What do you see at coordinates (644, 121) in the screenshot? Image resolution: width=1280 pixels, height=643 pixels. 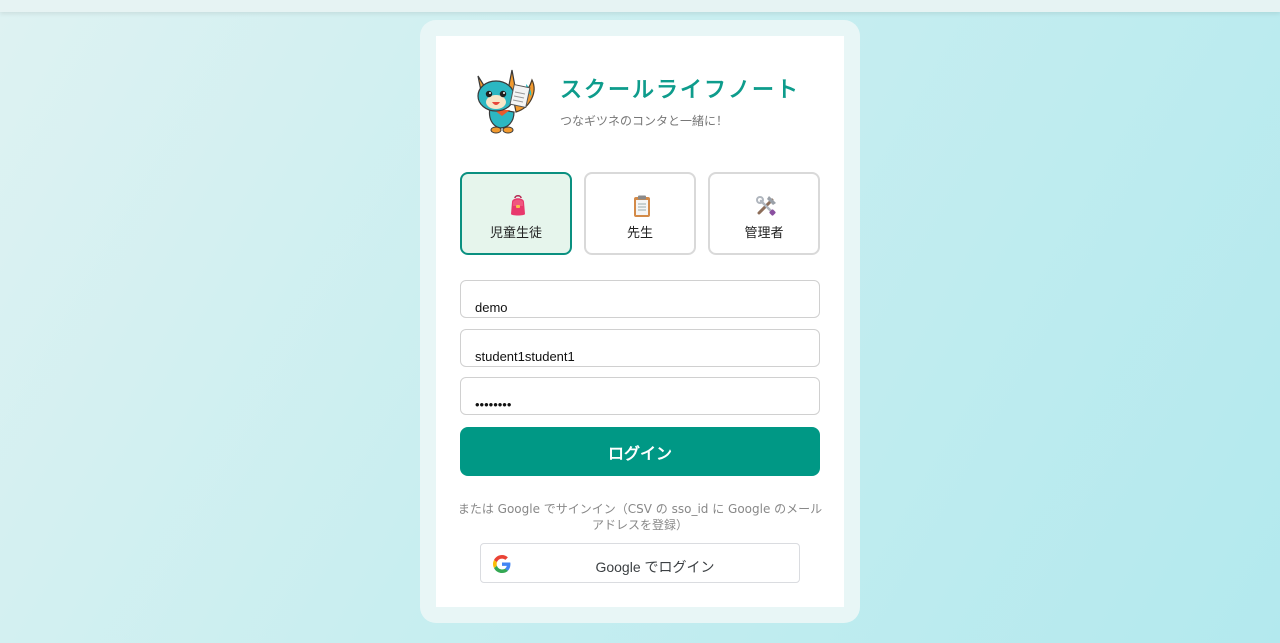 I see `app-subtitle: つなギツネのコンタと一緒に！` at bounding box center [644, 121].